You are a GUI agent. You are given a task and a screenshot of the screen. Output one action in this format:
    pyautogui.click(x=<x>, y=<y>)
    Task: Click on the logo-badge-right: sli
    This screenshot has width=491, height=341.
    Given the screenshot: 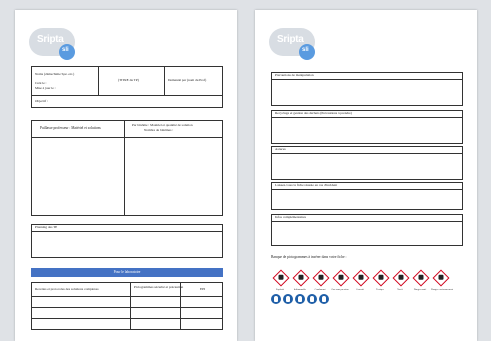 What is the action you would take?
    pyautogui.click(x=305, y=50)
    